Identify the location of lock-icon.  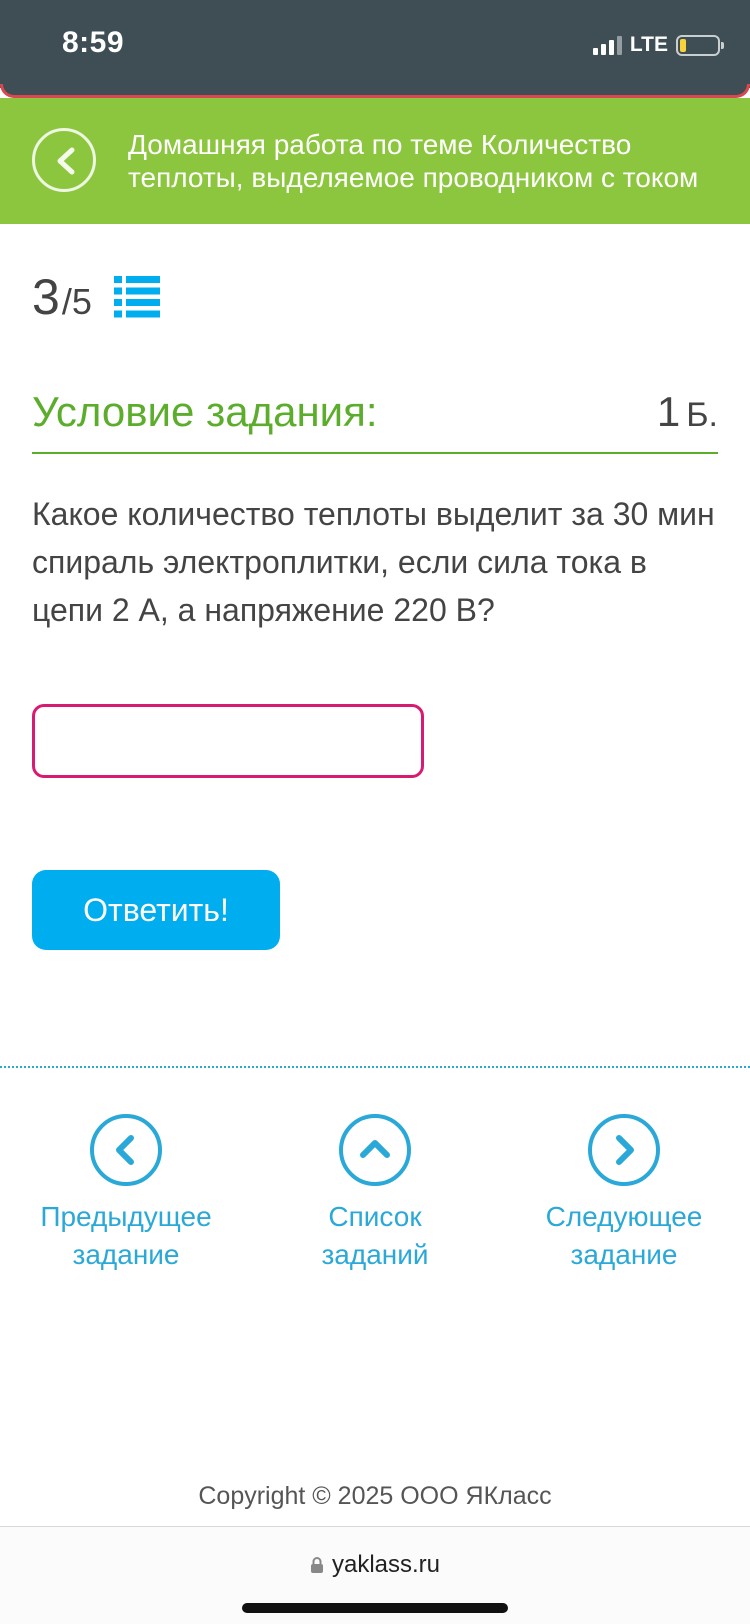
(316, 1565).